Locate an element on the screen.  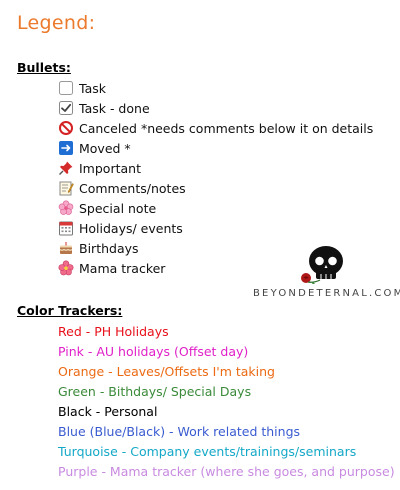
color-trackers-heading: Color Trackers: is located at coordinates (70, 310).